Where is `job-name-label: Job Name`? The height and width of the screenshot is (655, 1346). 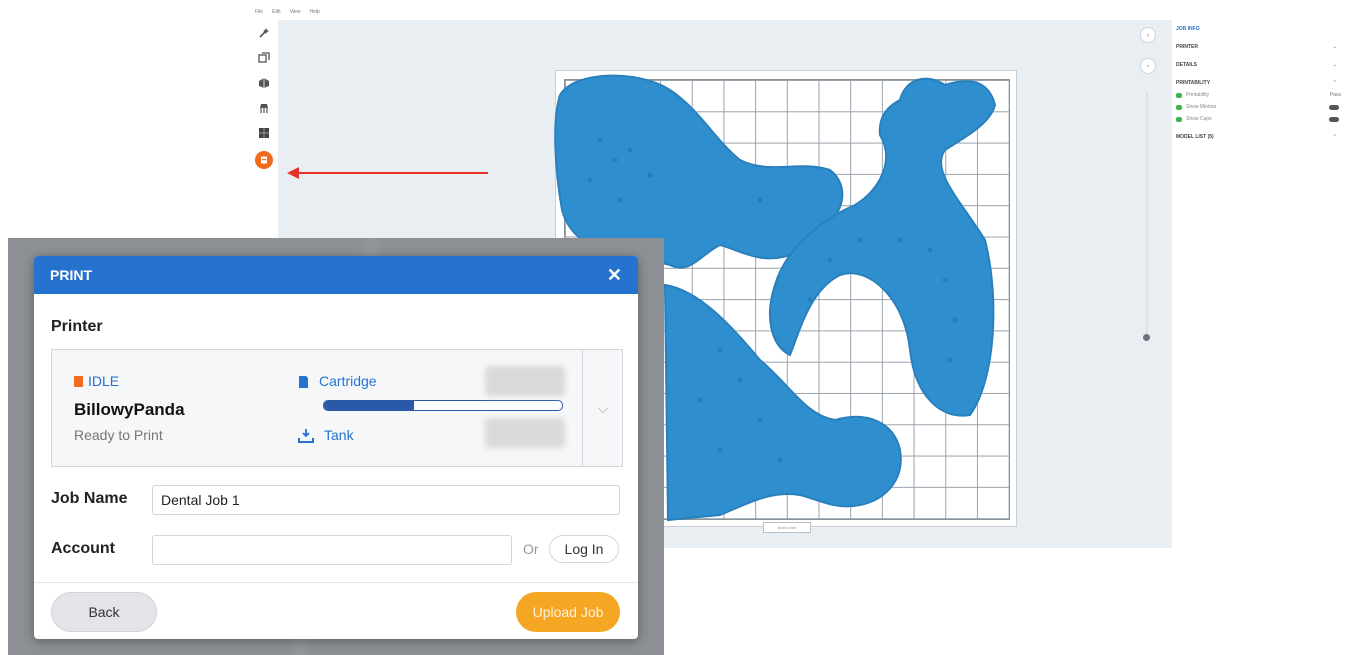 job-name-label: Job Name is located at coordinates (89, 498).